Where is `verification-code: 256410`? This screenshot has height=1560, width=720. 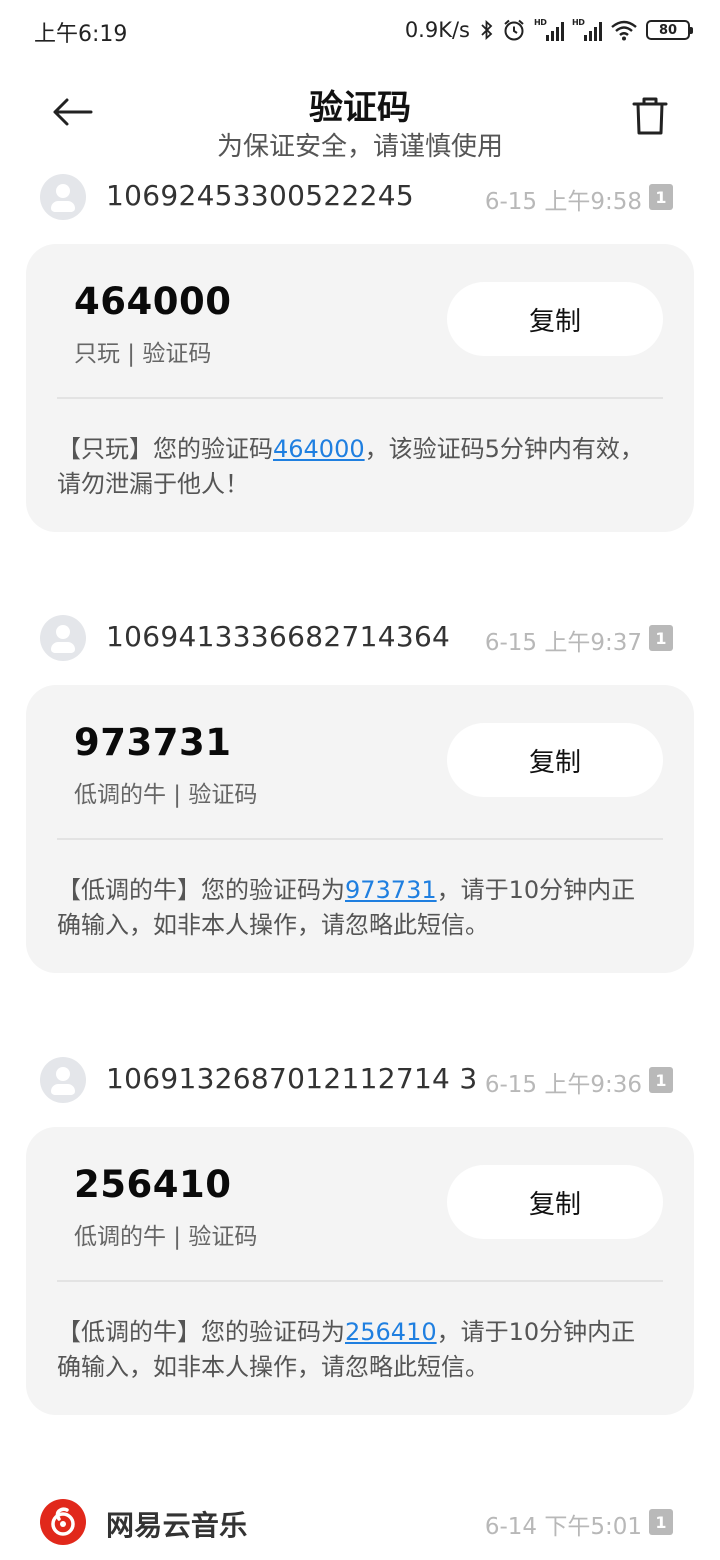
verification-code: 256410 is located at coordinates (153, 1184).